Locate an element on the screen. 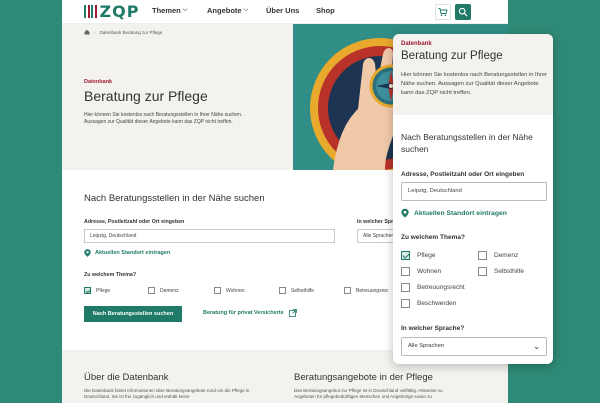 The width and height of the screenshot is (600, 403). topic-checkbox-selbsthilfe: Selbsthilfe is located at coordinates (296, 290).